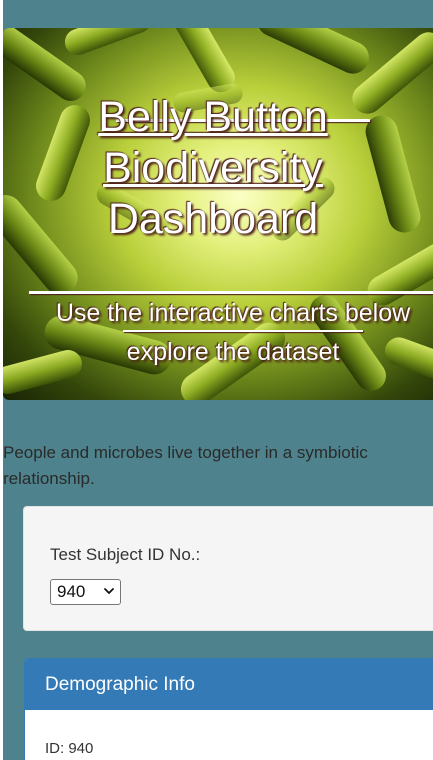  I want to click on subtitle-line-2: explore the dataset, so click(233, 352).